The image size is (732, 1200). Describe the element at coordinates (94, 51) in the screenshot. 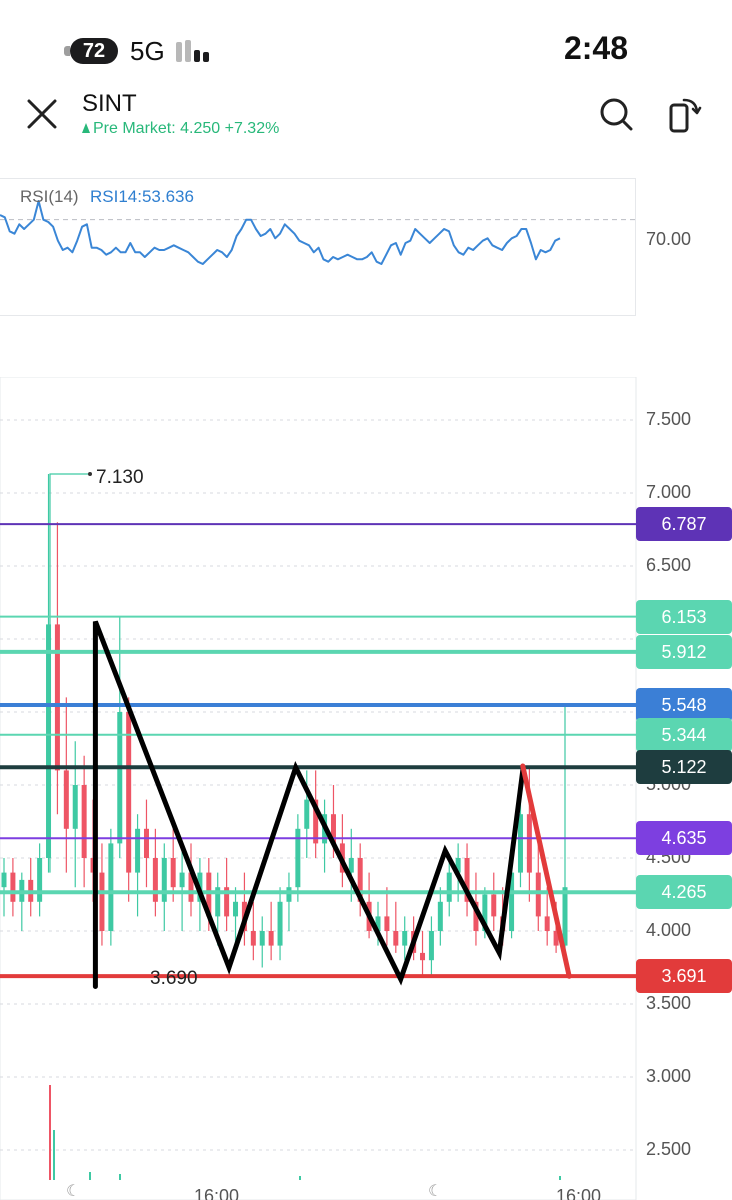

I see `battery-level: 72` at that location.